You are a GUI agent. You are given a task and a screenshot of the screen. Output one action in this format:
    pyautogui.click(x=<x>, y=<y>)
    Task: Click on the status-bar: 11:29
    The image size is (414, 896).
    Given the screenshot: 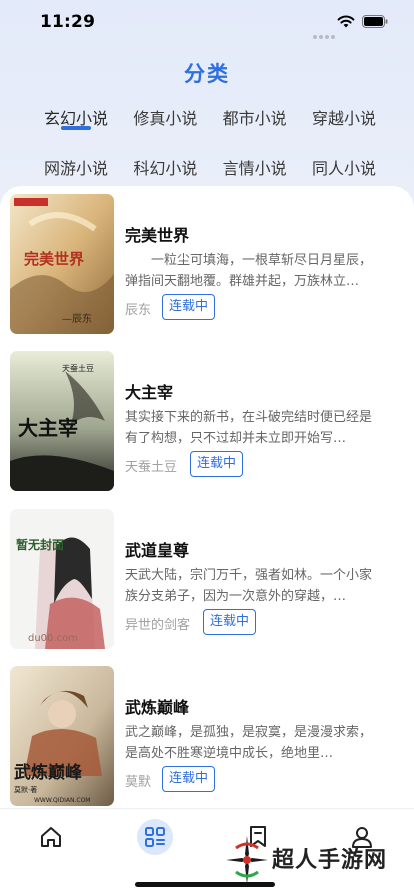 What is the action you would take?
    pyautogui.click(x=207, y=23)
    